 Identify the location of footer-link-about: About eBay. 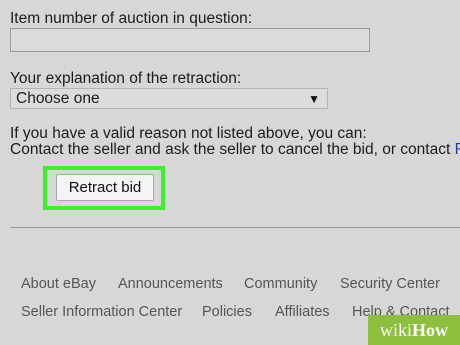
(58, 284).